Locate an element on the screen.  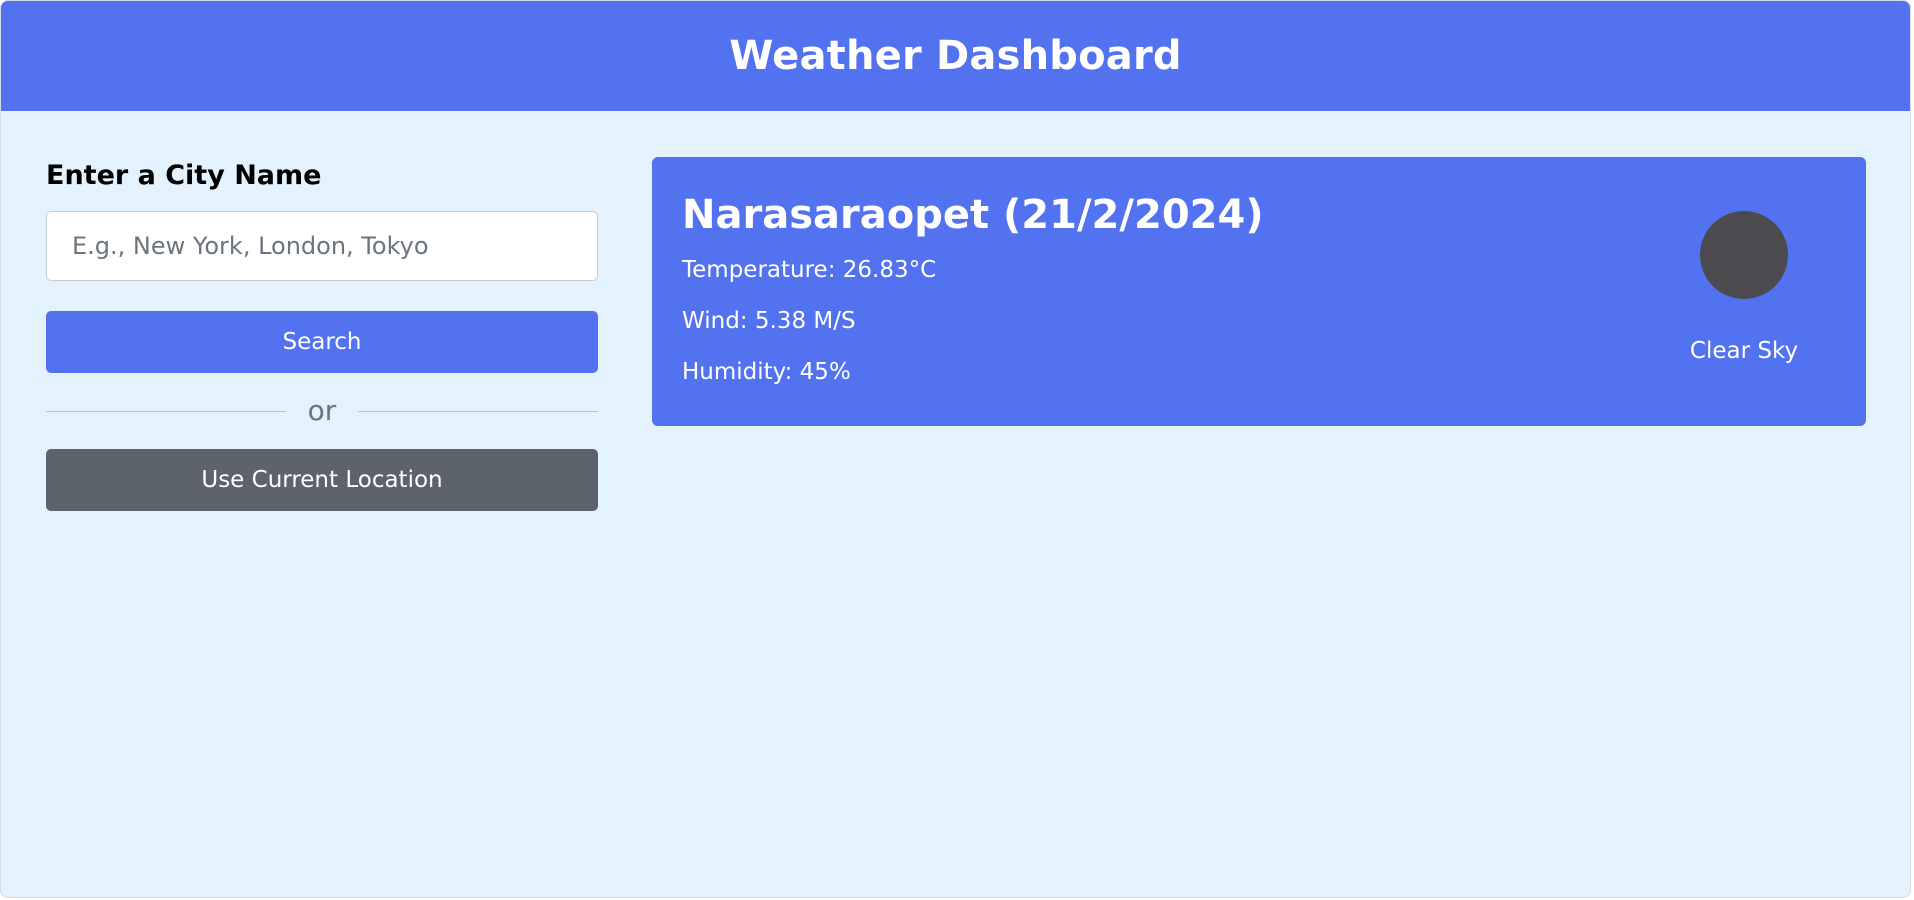
or-separator: or is located at coordinates (322, 411).